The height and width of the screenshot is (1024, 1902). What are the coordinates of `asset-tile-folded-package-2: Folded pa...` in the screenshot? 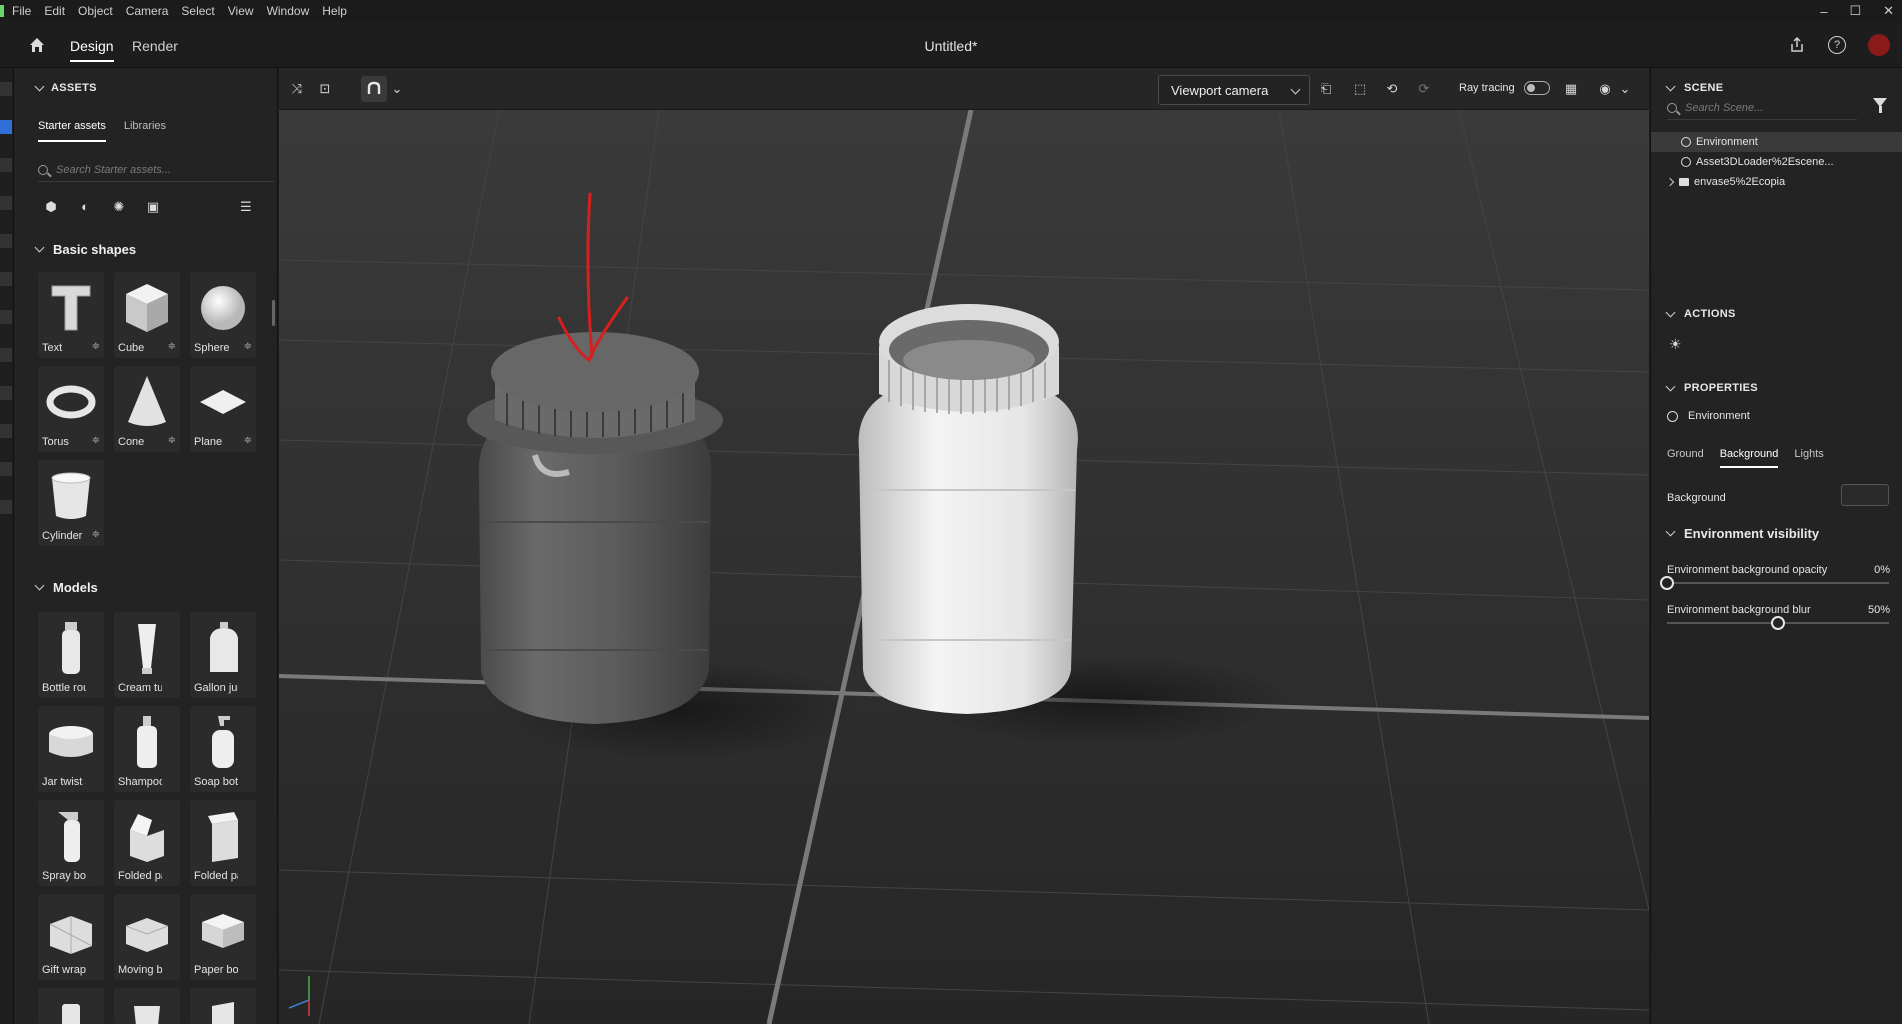 It's located at (223, 843).